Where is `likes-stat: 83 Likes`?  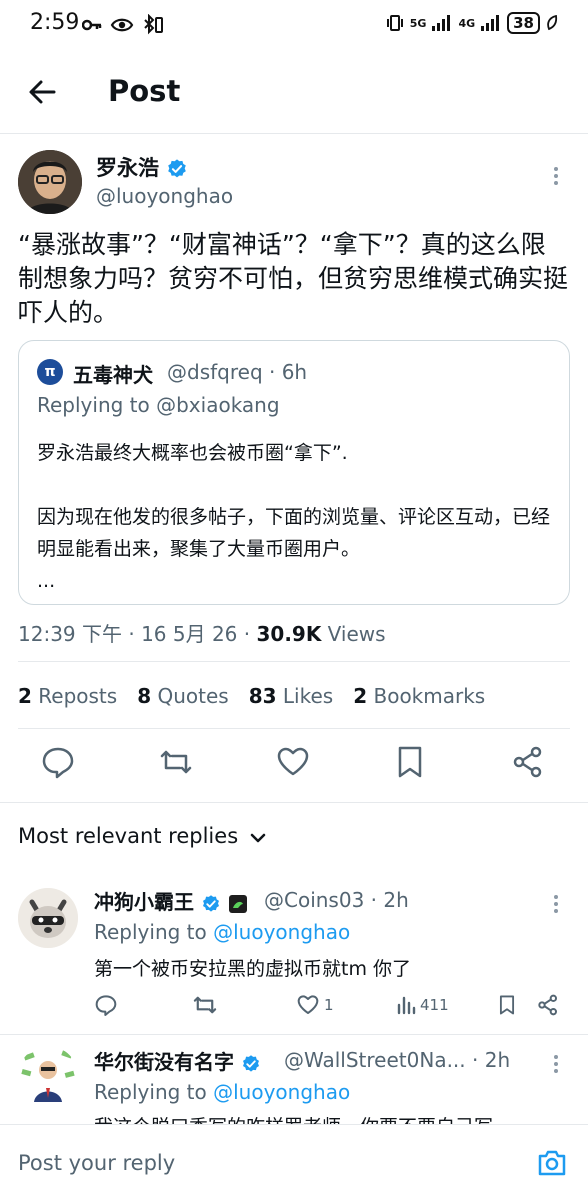 likes-stat: 83 Likes is located at coordinates (291, 696).